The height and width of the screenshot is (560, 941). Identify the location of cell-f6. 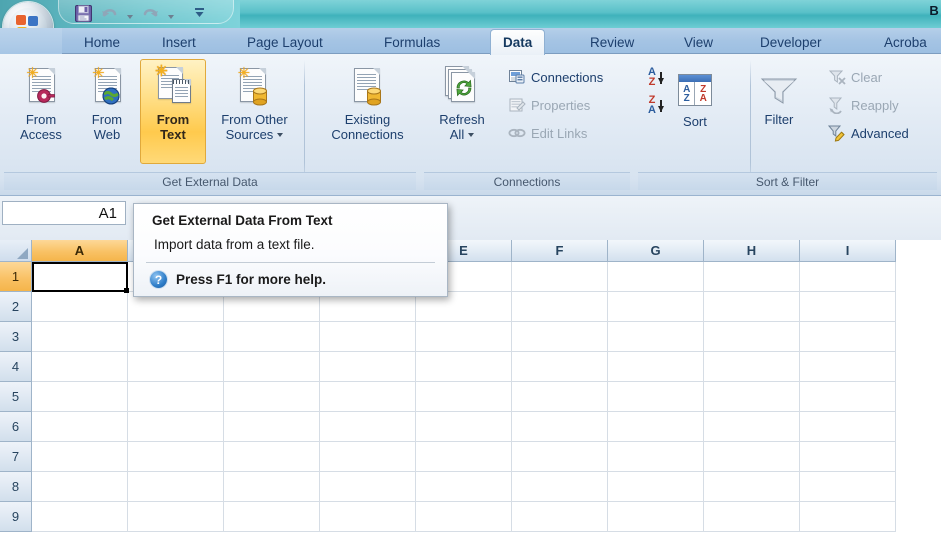
(560, 427).